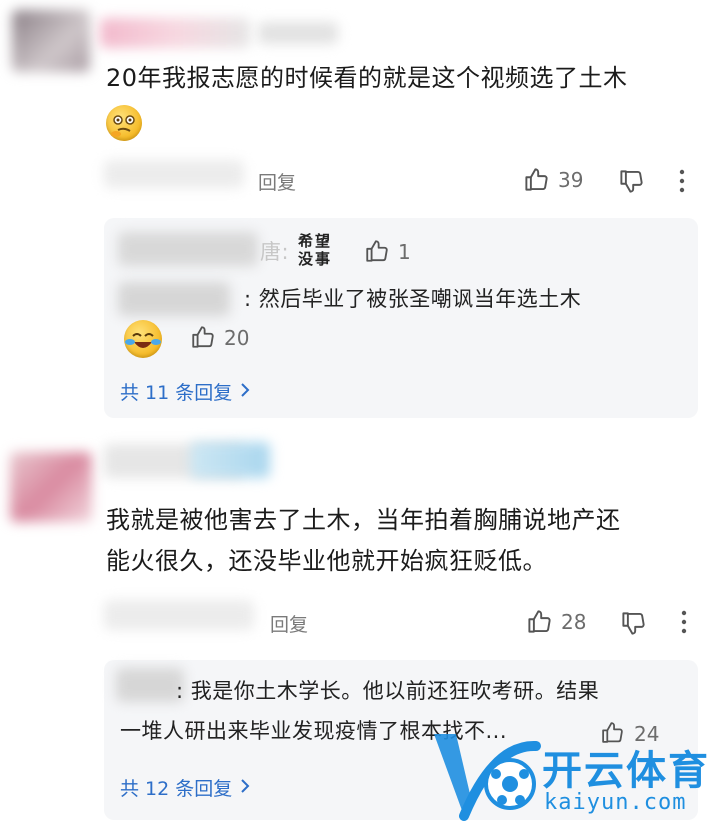 The width and height of the screenshot is (720, 835). What do you see at coordinates (571, 180) in the screenshot?
I see `like-count: 39` at bounding box center [571, 180].